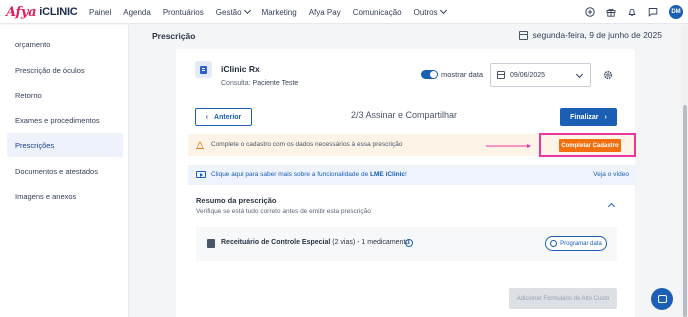 The width and height of the screenshot is (688, 317). What do you see at coordinates (370, 242) in the screenshot?
I see `item-detail: (2 vias) - 1 medicamento` at bounding box center [370, 242].